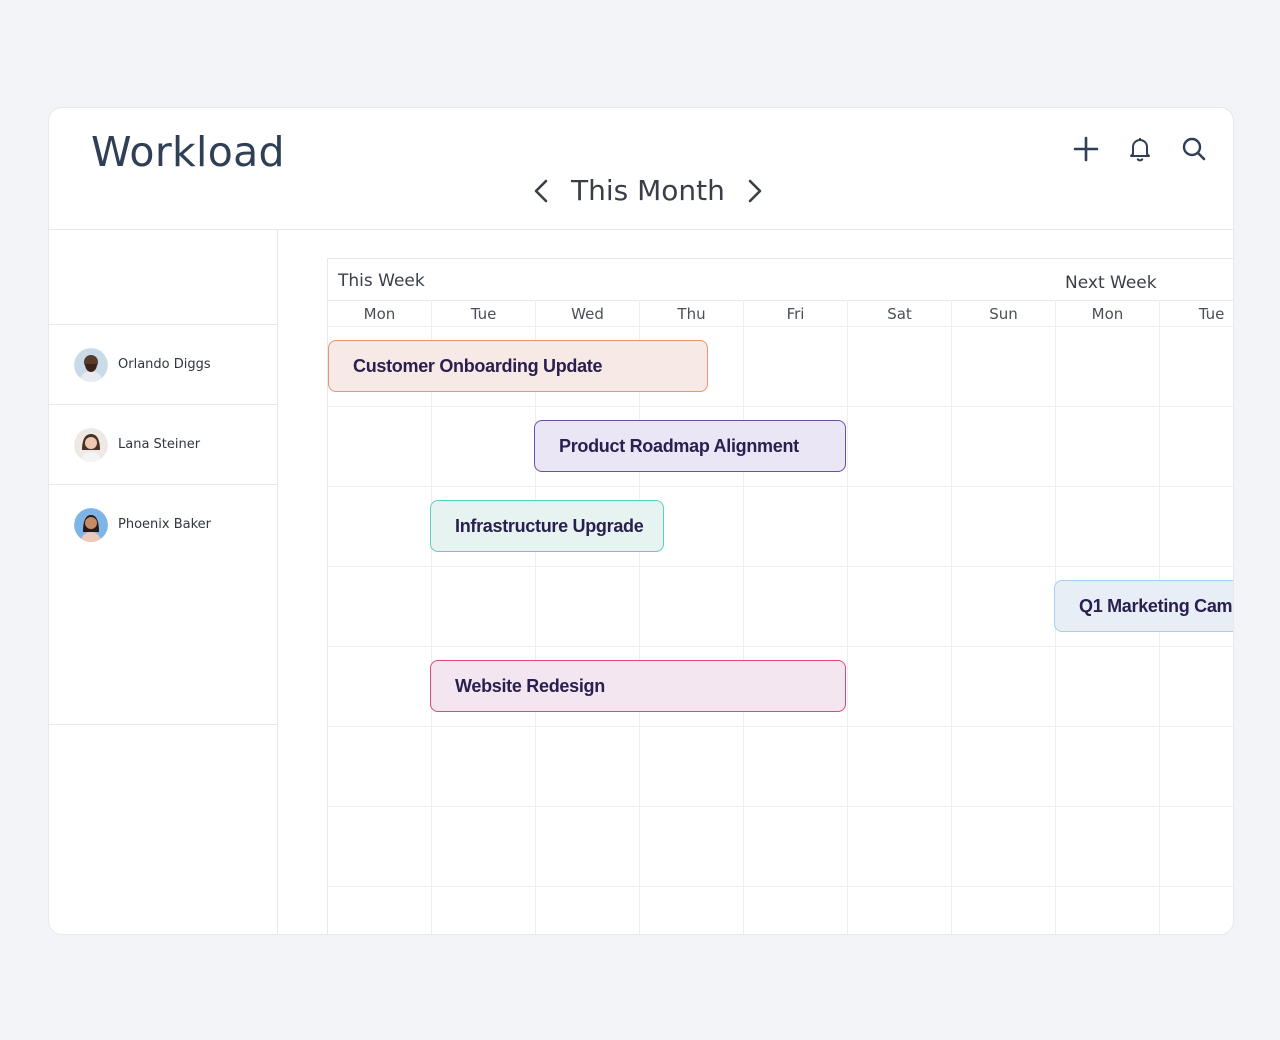  I want to click on day-header: Sun, so click(1003, 314).